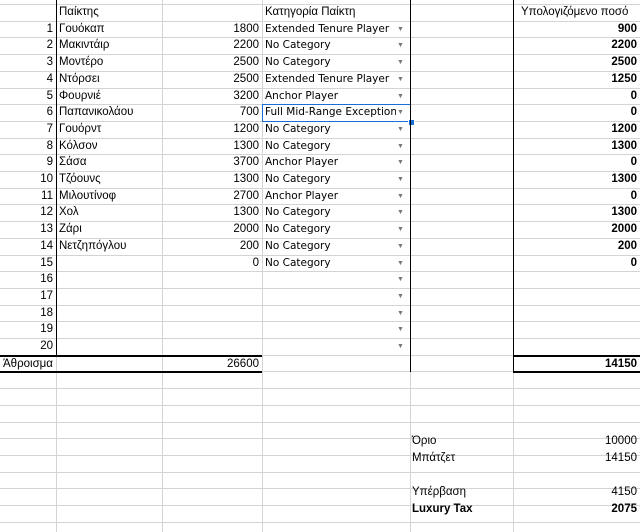  Describe the element at coordinates (109, 96) in the screenshot. I see `player-name-cell: Φουρνιέ` at that location.